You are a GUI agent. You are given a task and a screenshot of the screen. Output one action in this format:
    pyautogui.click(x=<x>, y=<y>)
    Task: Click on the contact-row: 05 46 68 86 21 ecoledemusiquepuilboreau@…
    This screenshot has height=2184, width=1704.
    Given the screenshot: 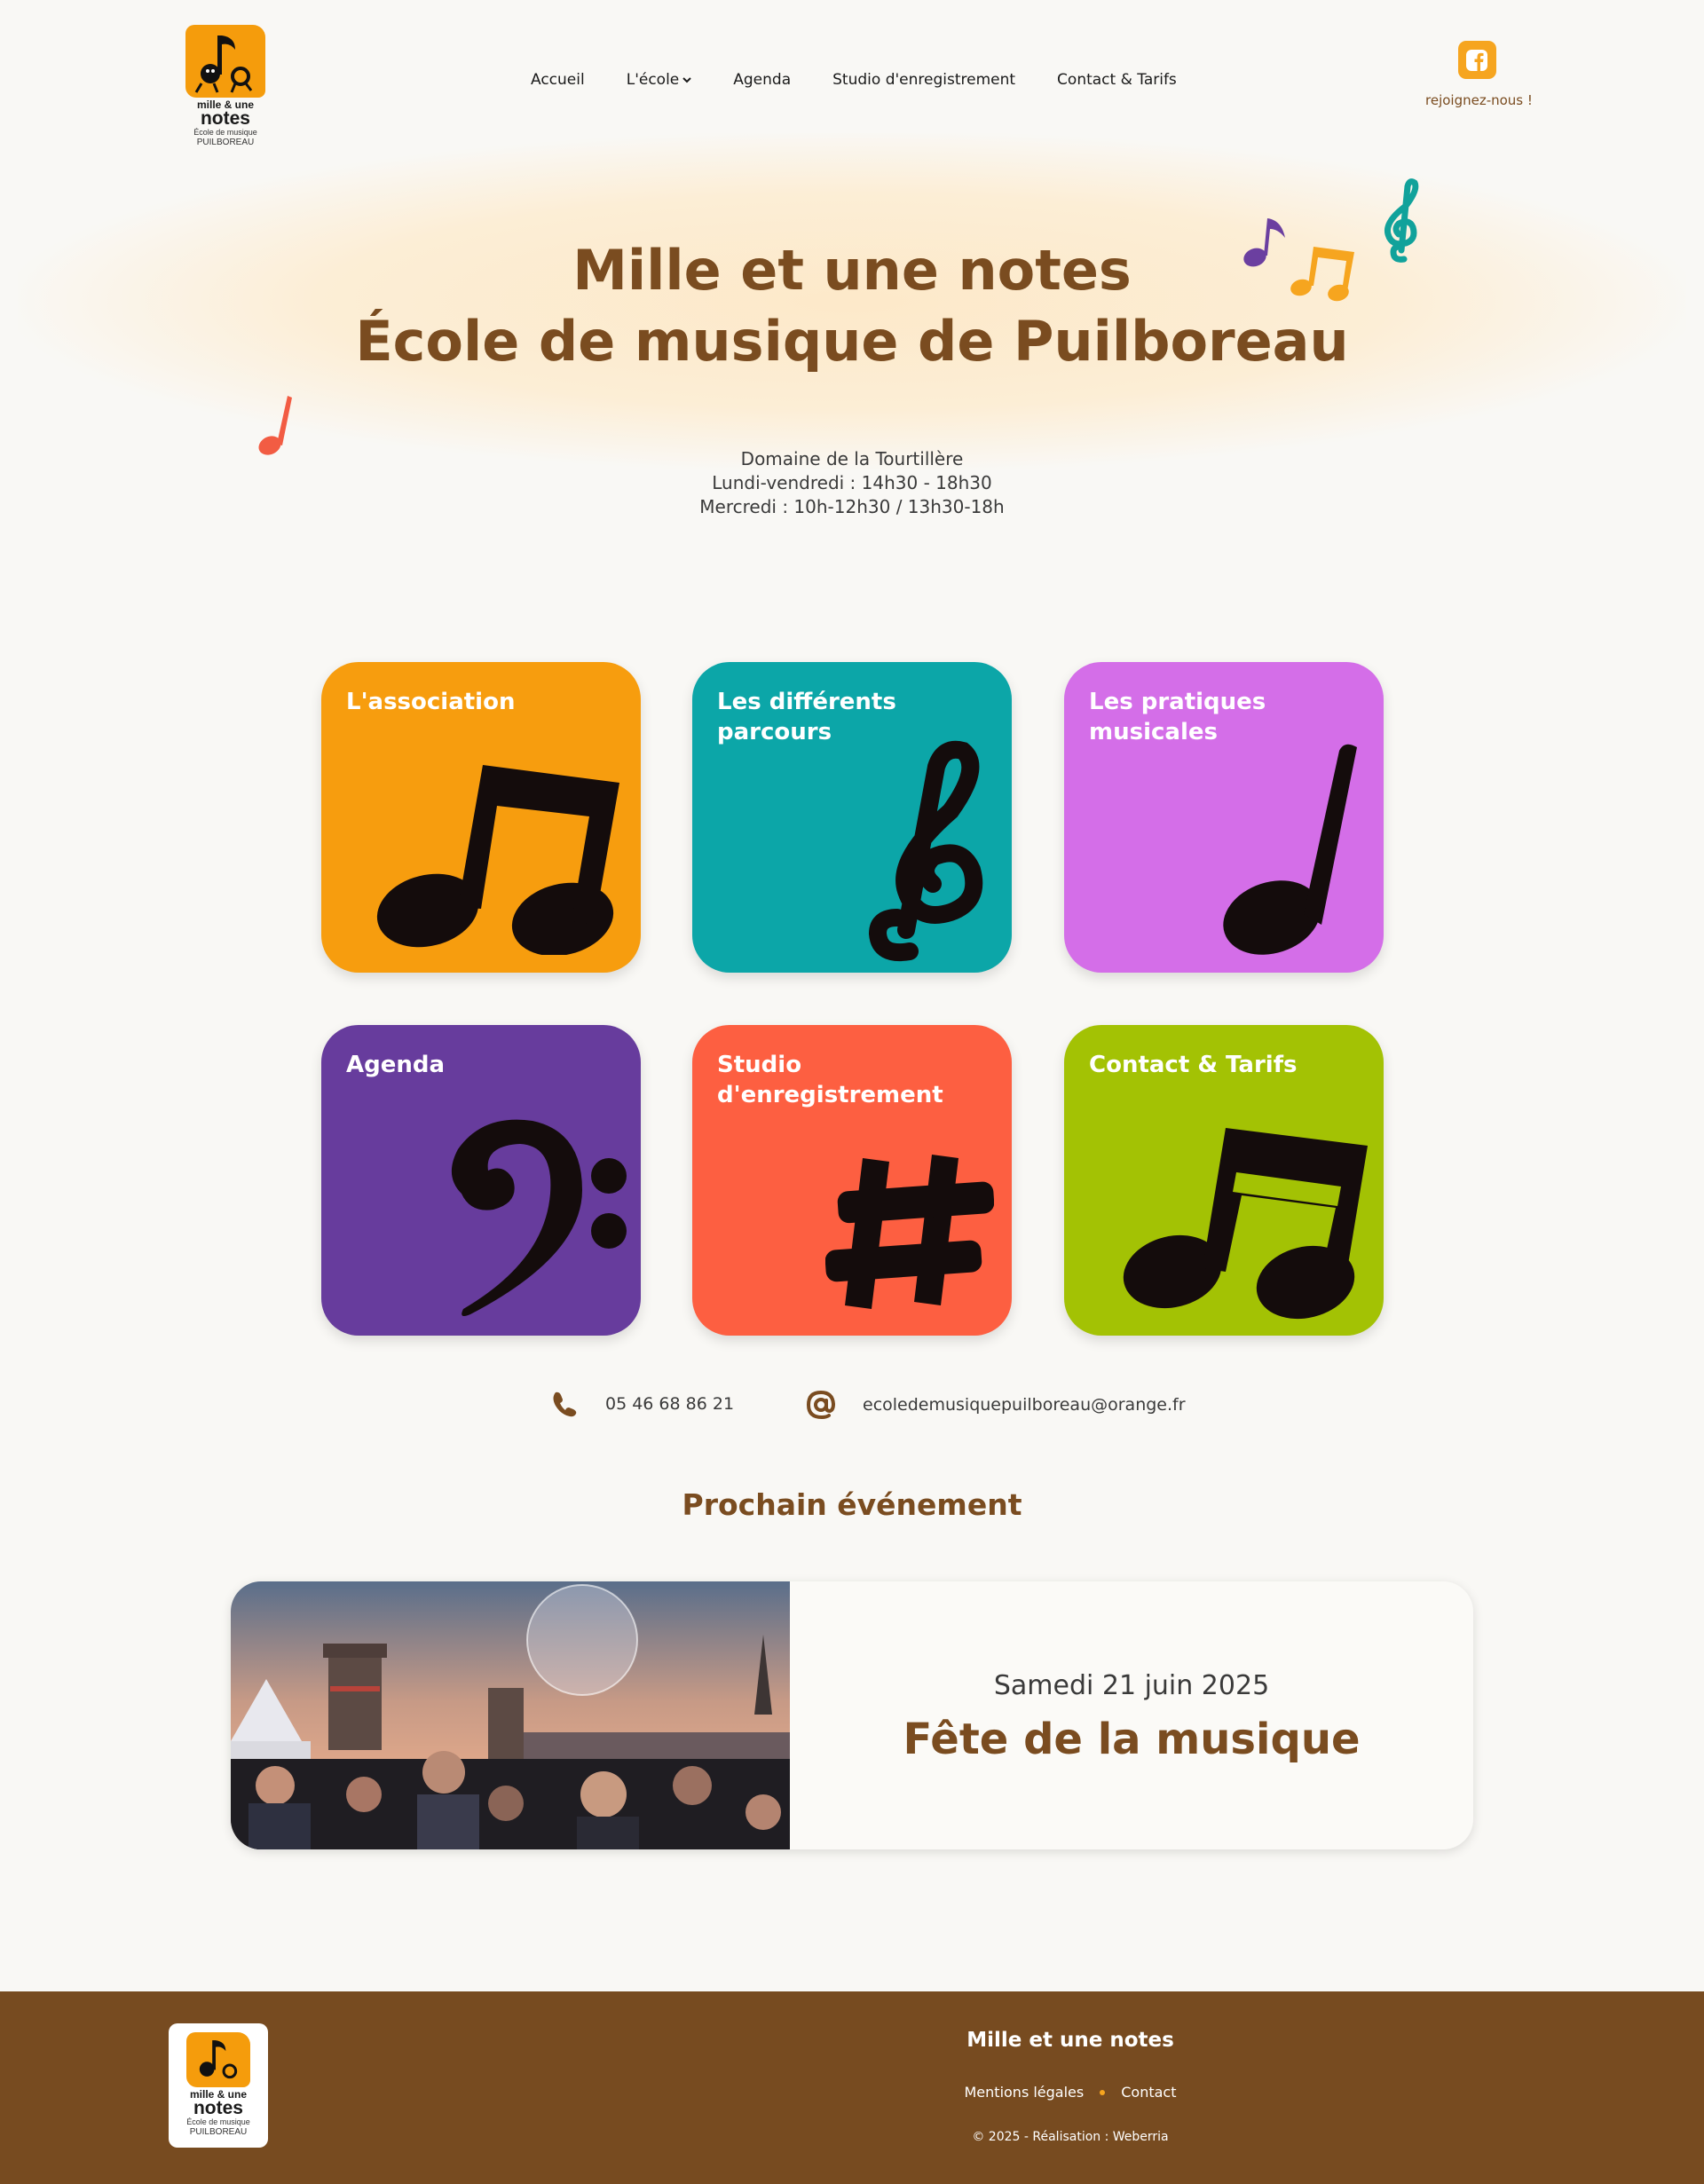 What is the action you would take?
    pyautogui.click(x=852, y=1407)
    